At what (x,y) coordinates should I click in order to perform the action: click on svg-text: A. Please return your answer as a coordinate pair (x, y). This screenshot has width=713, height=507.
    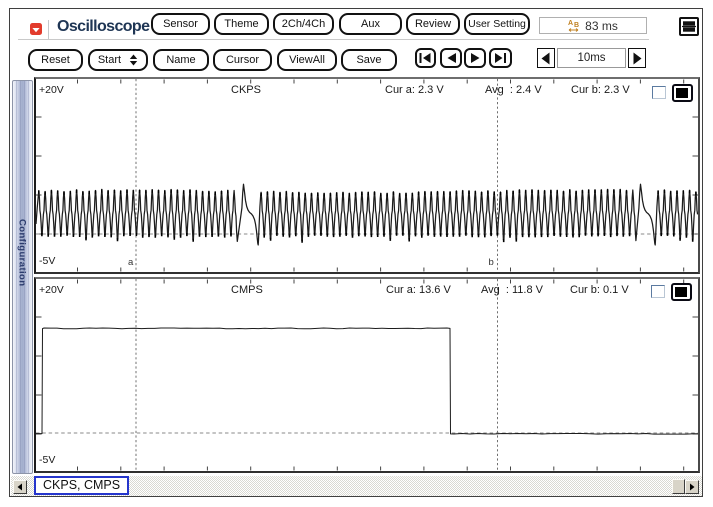
    Looking at the image, I should click on (570, 23).